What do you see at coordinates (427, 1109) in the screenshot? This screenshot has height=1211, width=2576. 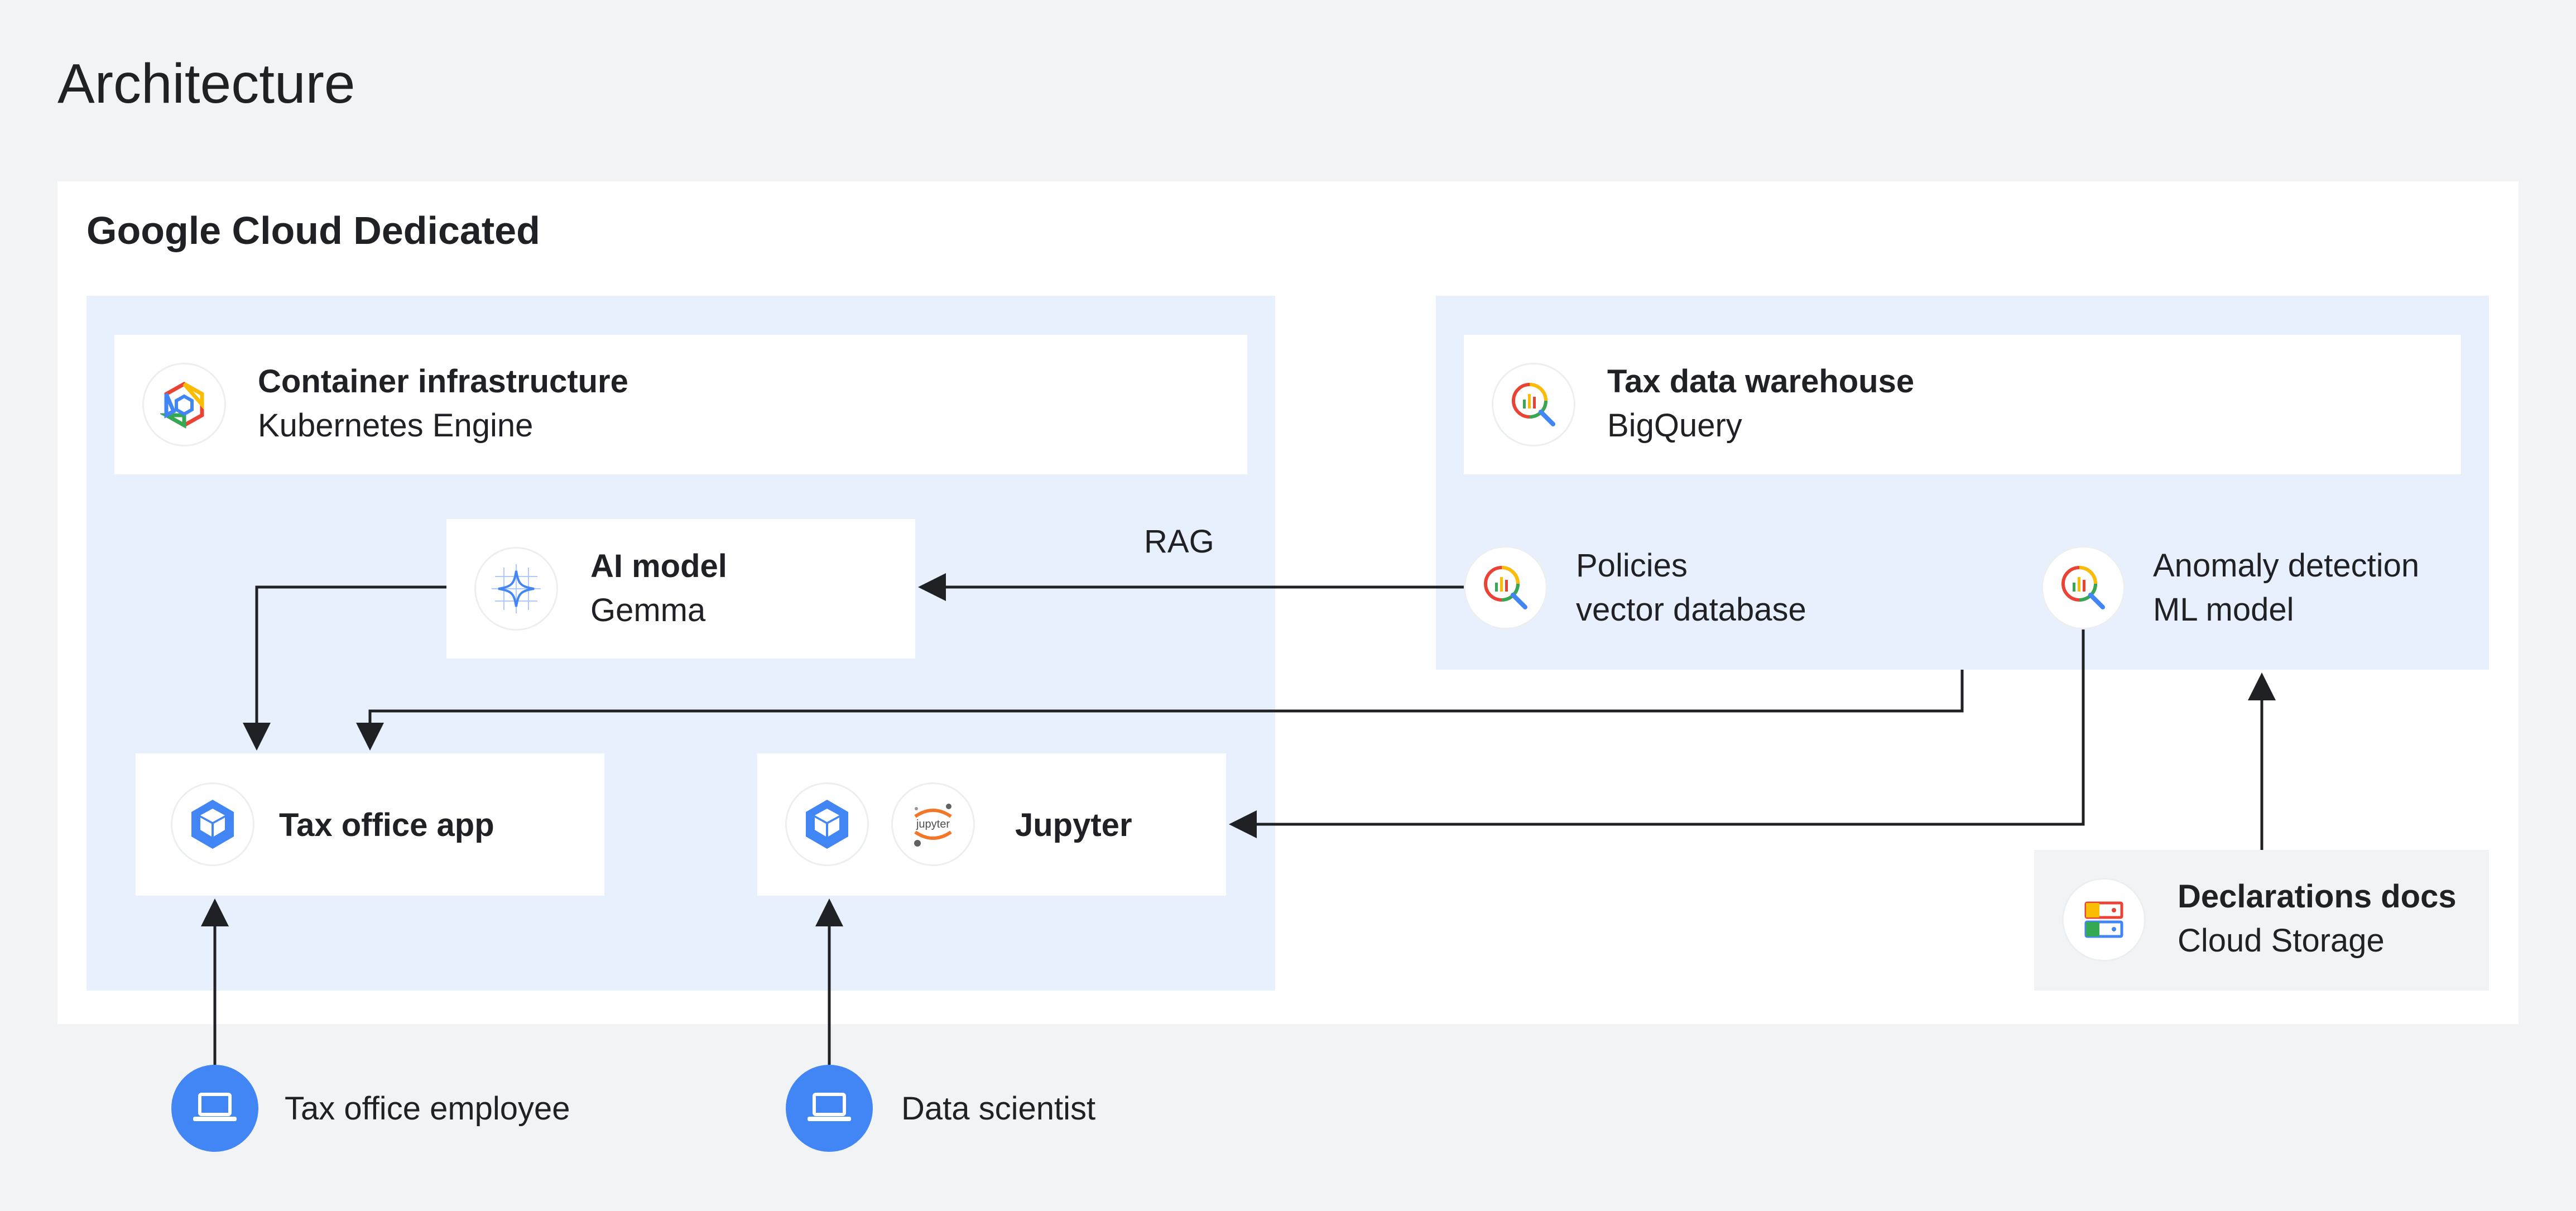 I see `tax-office-employee-label: Tax office employee` at bounding box center [427, 1109].